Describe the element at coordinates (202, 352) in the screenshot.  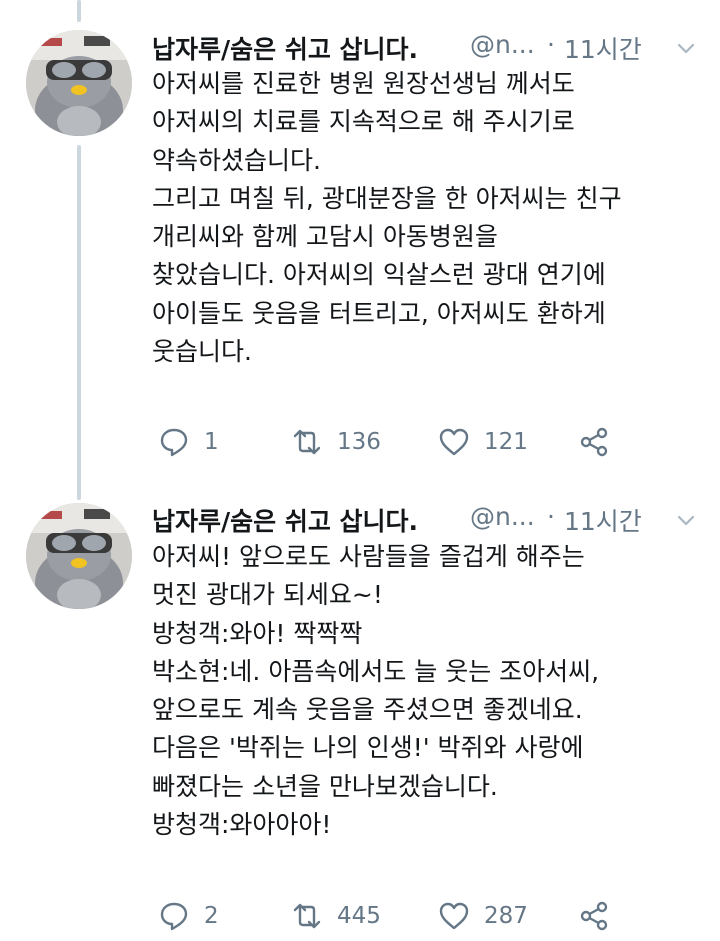
I see `tweet-text-line: 웃습니다.` at that location.